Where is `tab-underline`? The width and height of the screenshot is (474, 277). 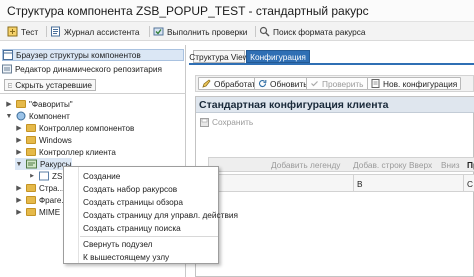
tab-underline is located at coordinates (331, 64).